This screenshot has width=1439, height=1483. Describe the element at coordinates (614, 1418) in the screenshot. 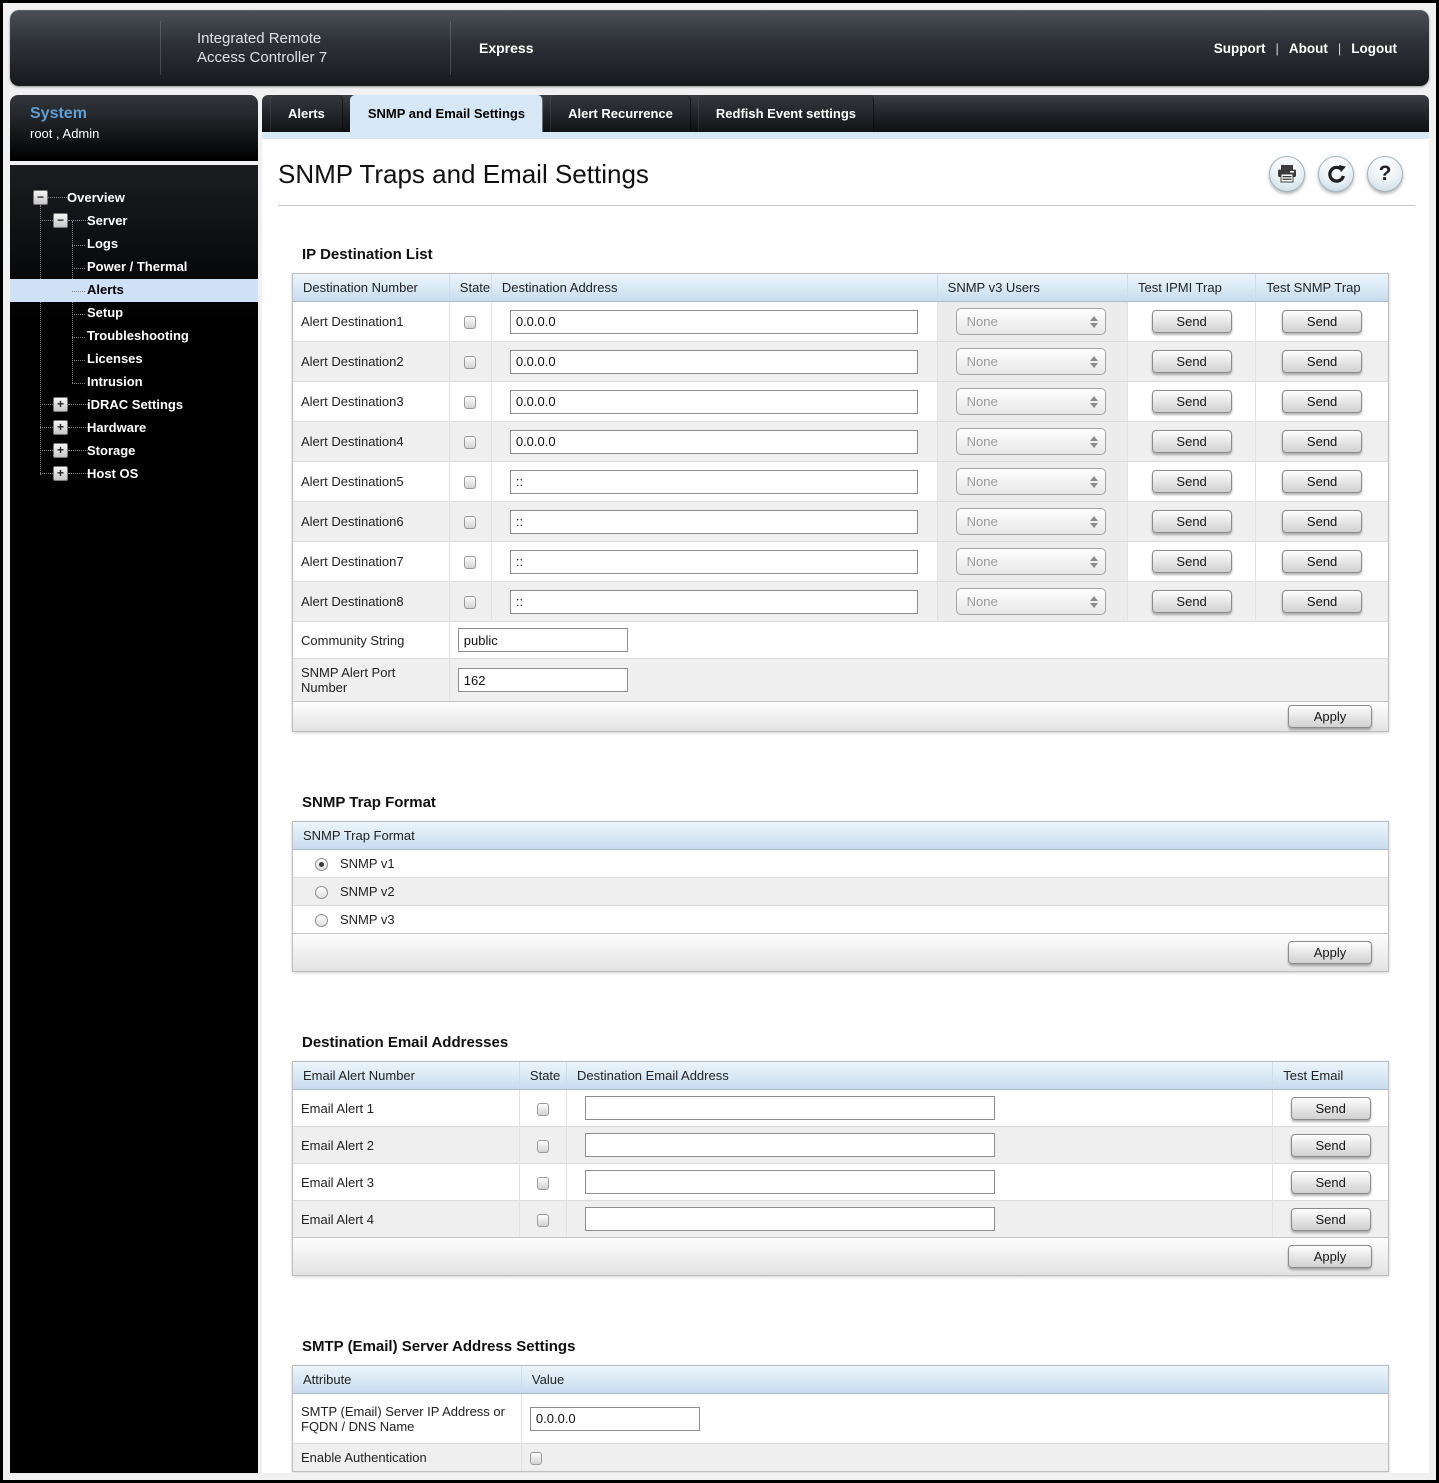

I see `smtp-server-input` at that location.